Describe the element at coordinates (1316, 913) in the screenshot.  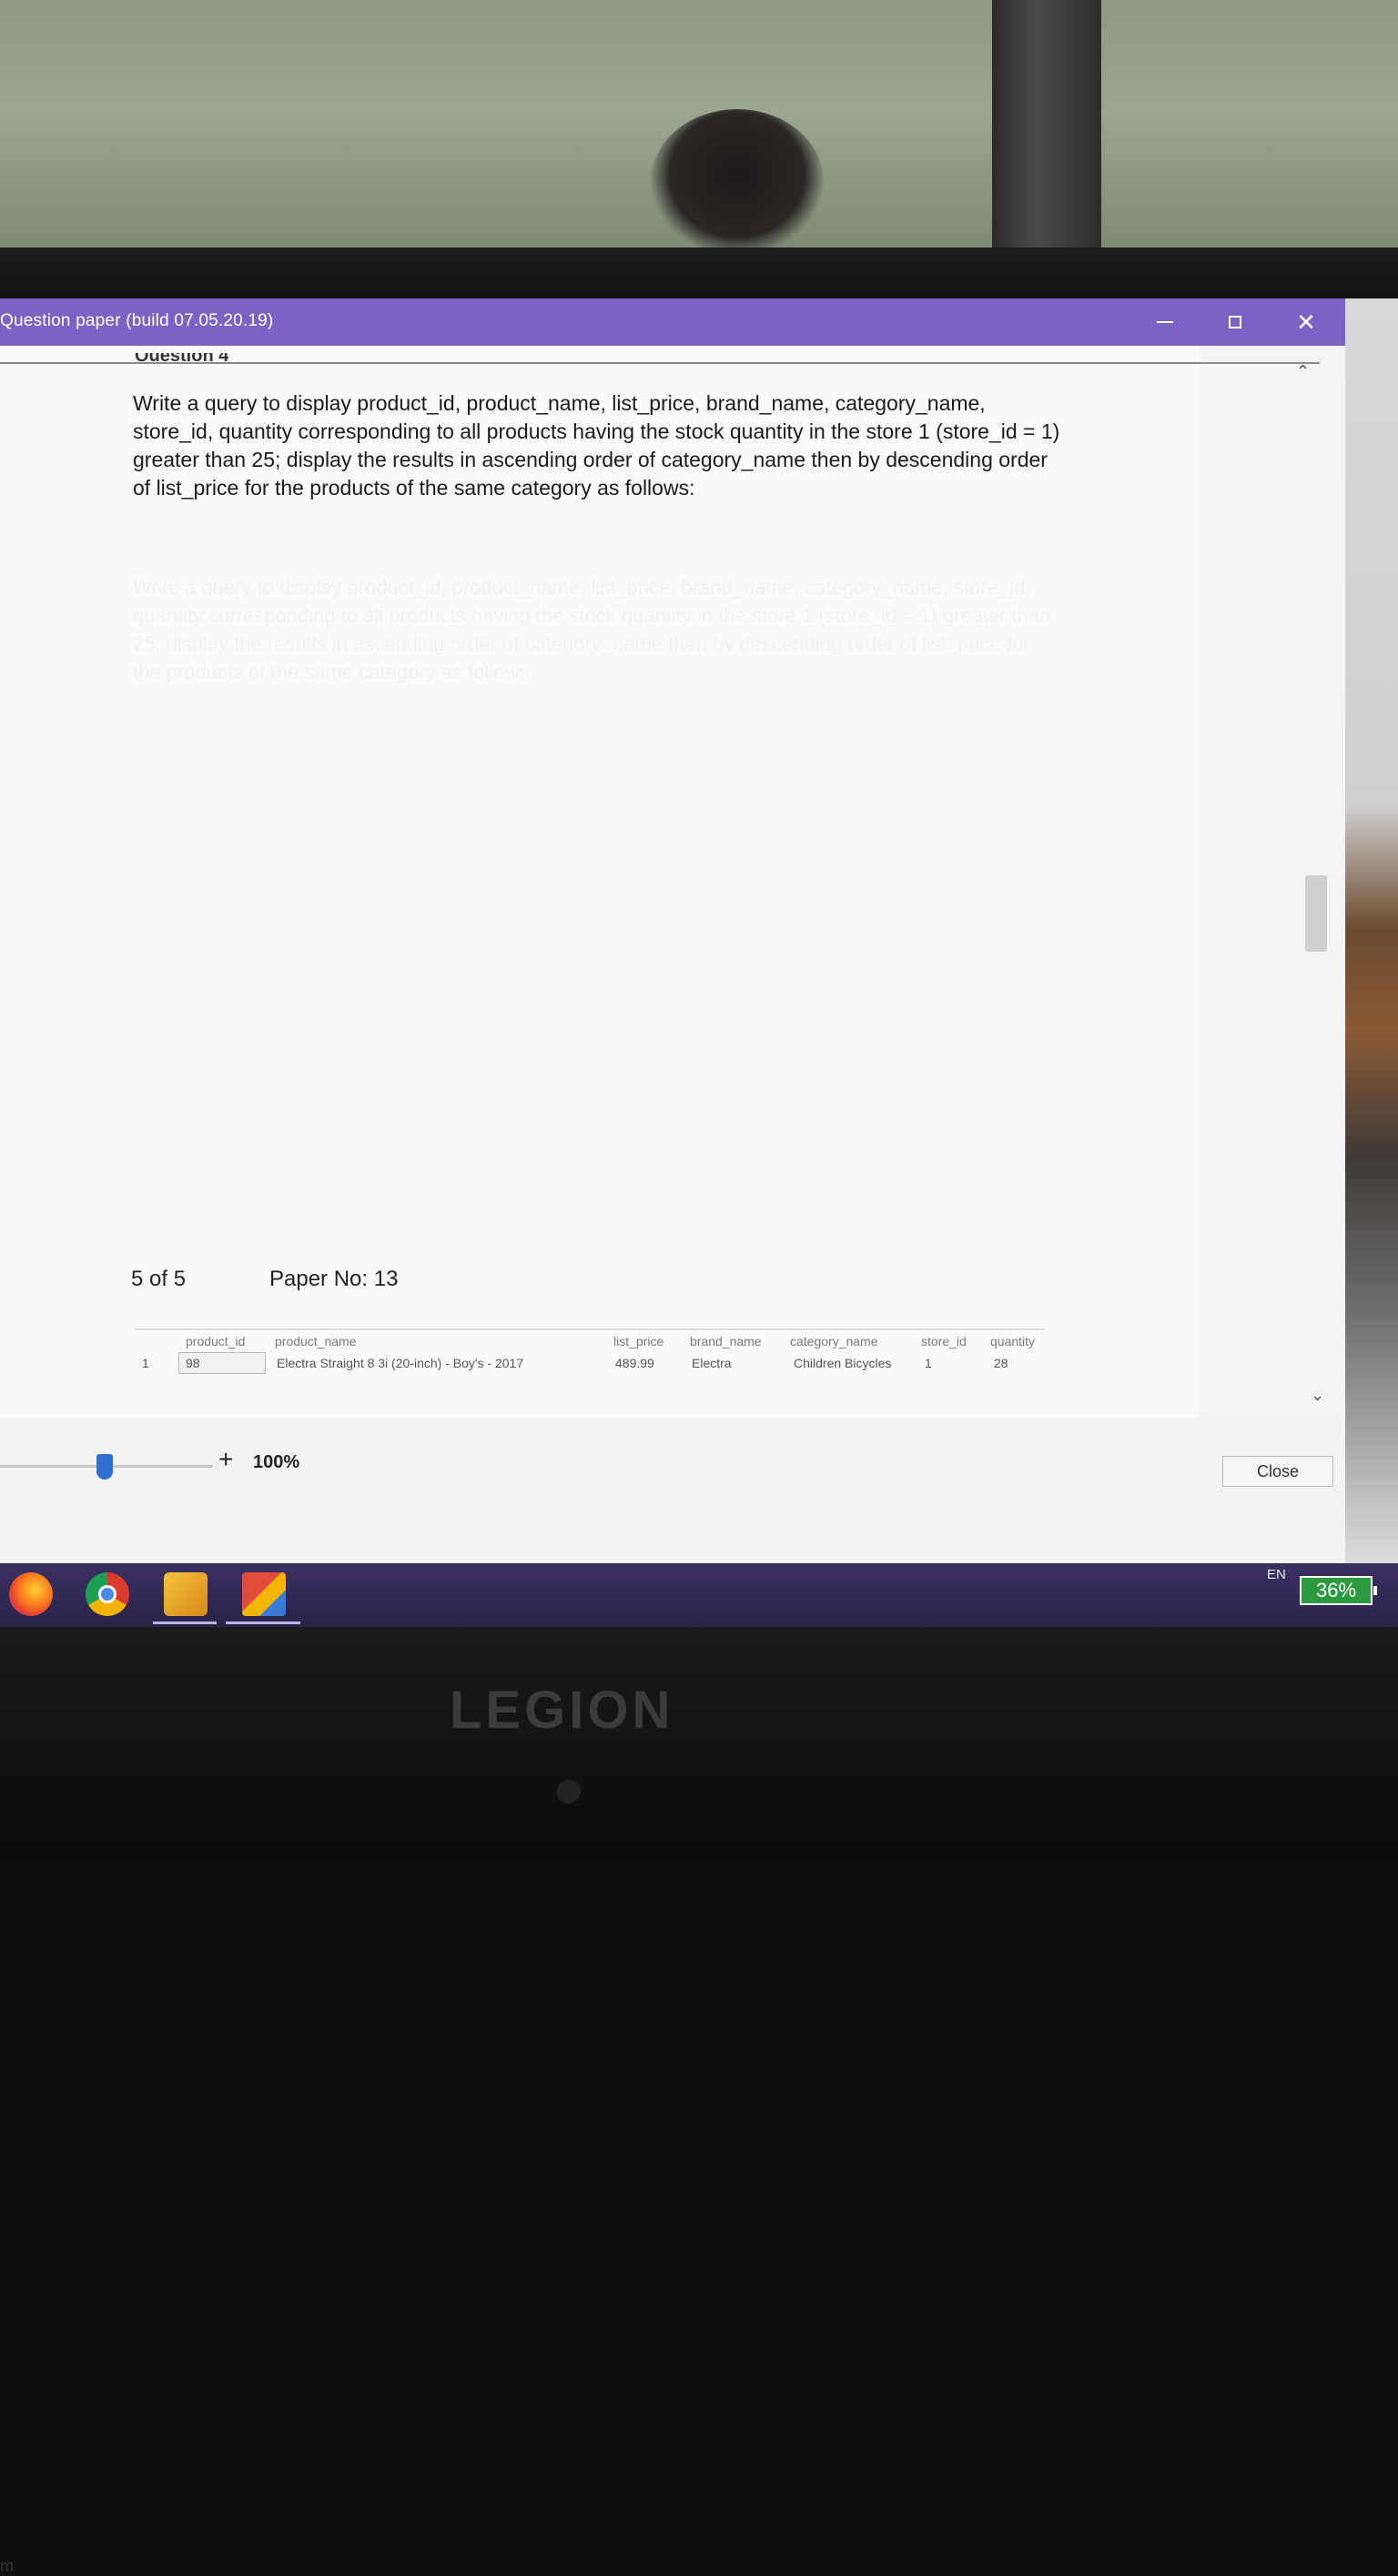
I see `scrollbar-thumb` at that location.